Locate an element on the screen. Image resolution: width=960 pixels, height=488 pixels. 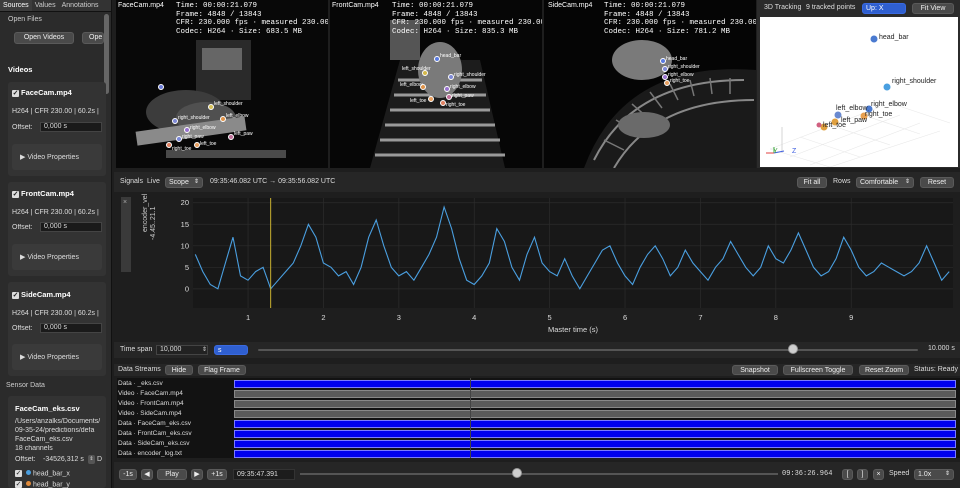
tab-values: Values is located at coordinates (45, 5).